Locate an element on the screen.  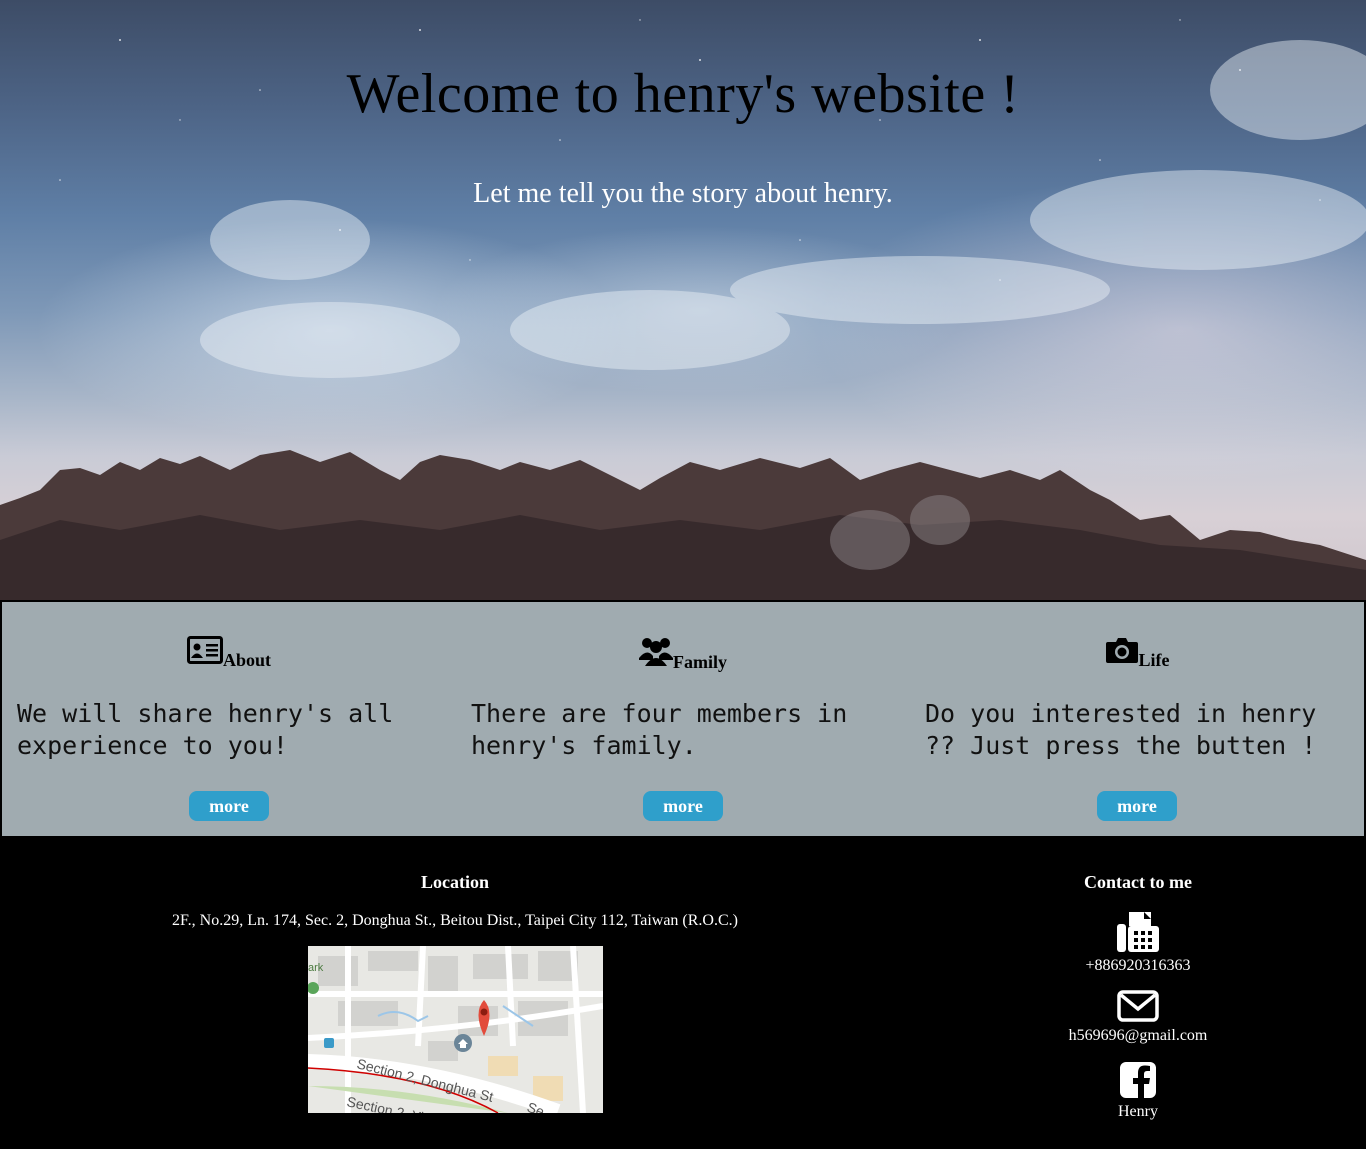
hero-subtitle: Let me tell you the story about henry. is located at coordinates (683, 193).